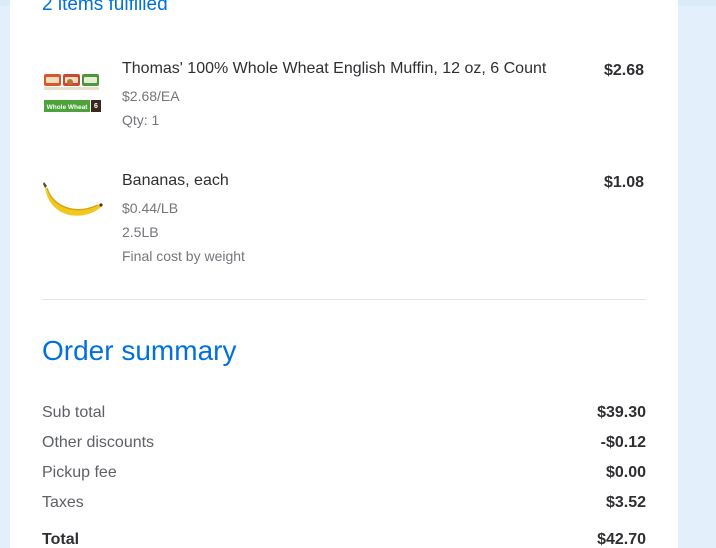  Describe the element at coordinates (625, 472) in the screenshot. I see `summary-value: $0.00` at that location.